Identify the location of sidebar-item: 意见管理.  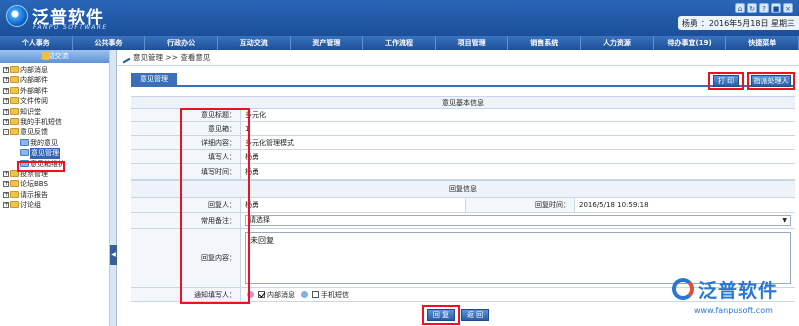
(54, 153).